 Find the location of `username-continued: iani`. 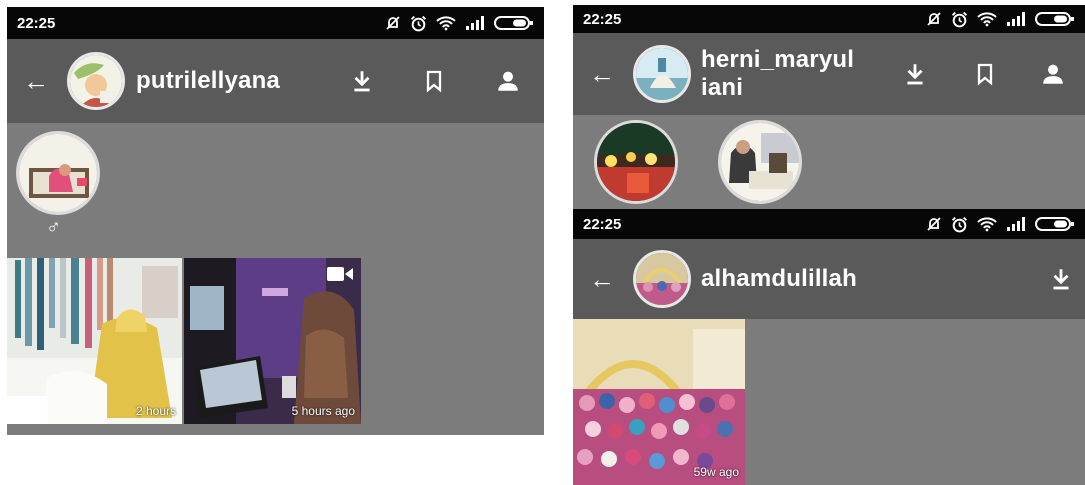

username-continued: iani is located at coordinates (722, 87).